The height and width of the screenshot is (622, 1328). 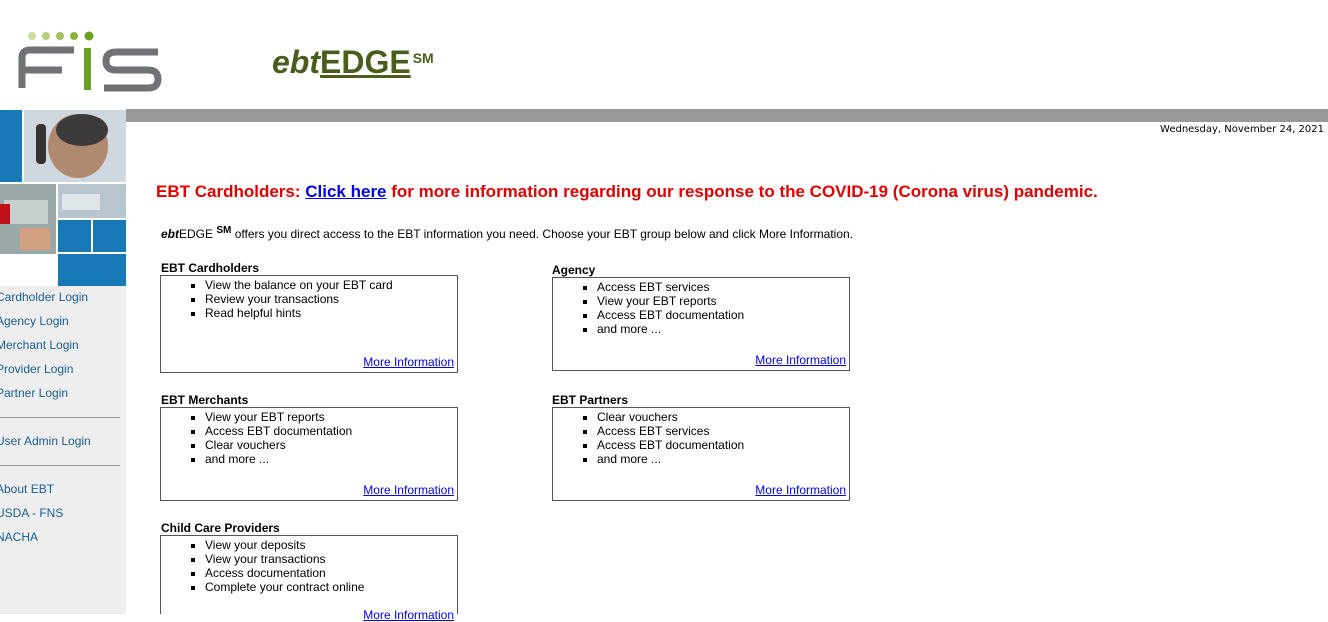 I want to click on childcare-more-info-link: More Information, so click(x=408, y=615).